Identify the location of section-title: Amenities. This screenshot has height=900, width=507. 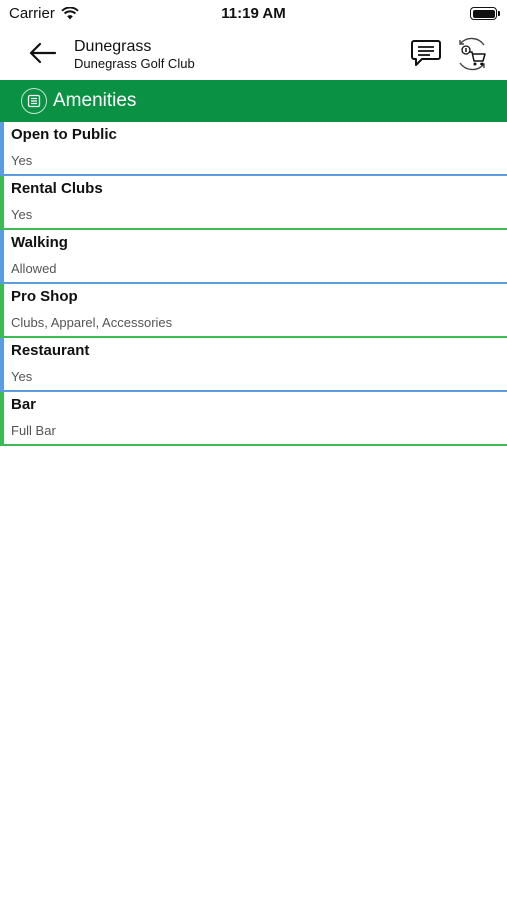
(95, 100).